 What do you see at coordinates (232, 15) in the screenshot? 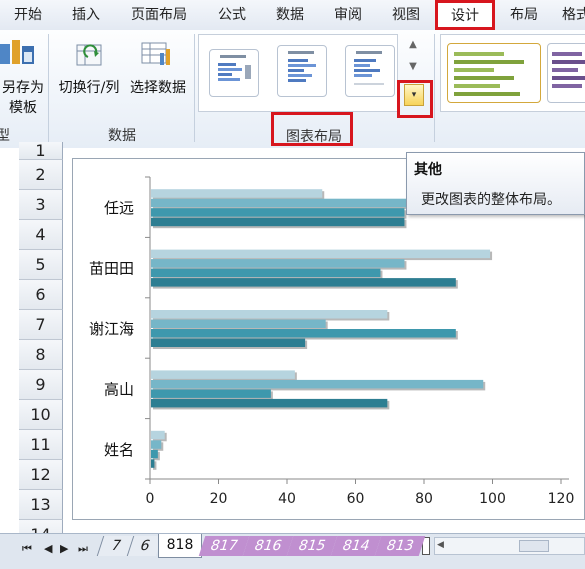
I see `tab-formulas: 公式` at bounding box center [232, 15].